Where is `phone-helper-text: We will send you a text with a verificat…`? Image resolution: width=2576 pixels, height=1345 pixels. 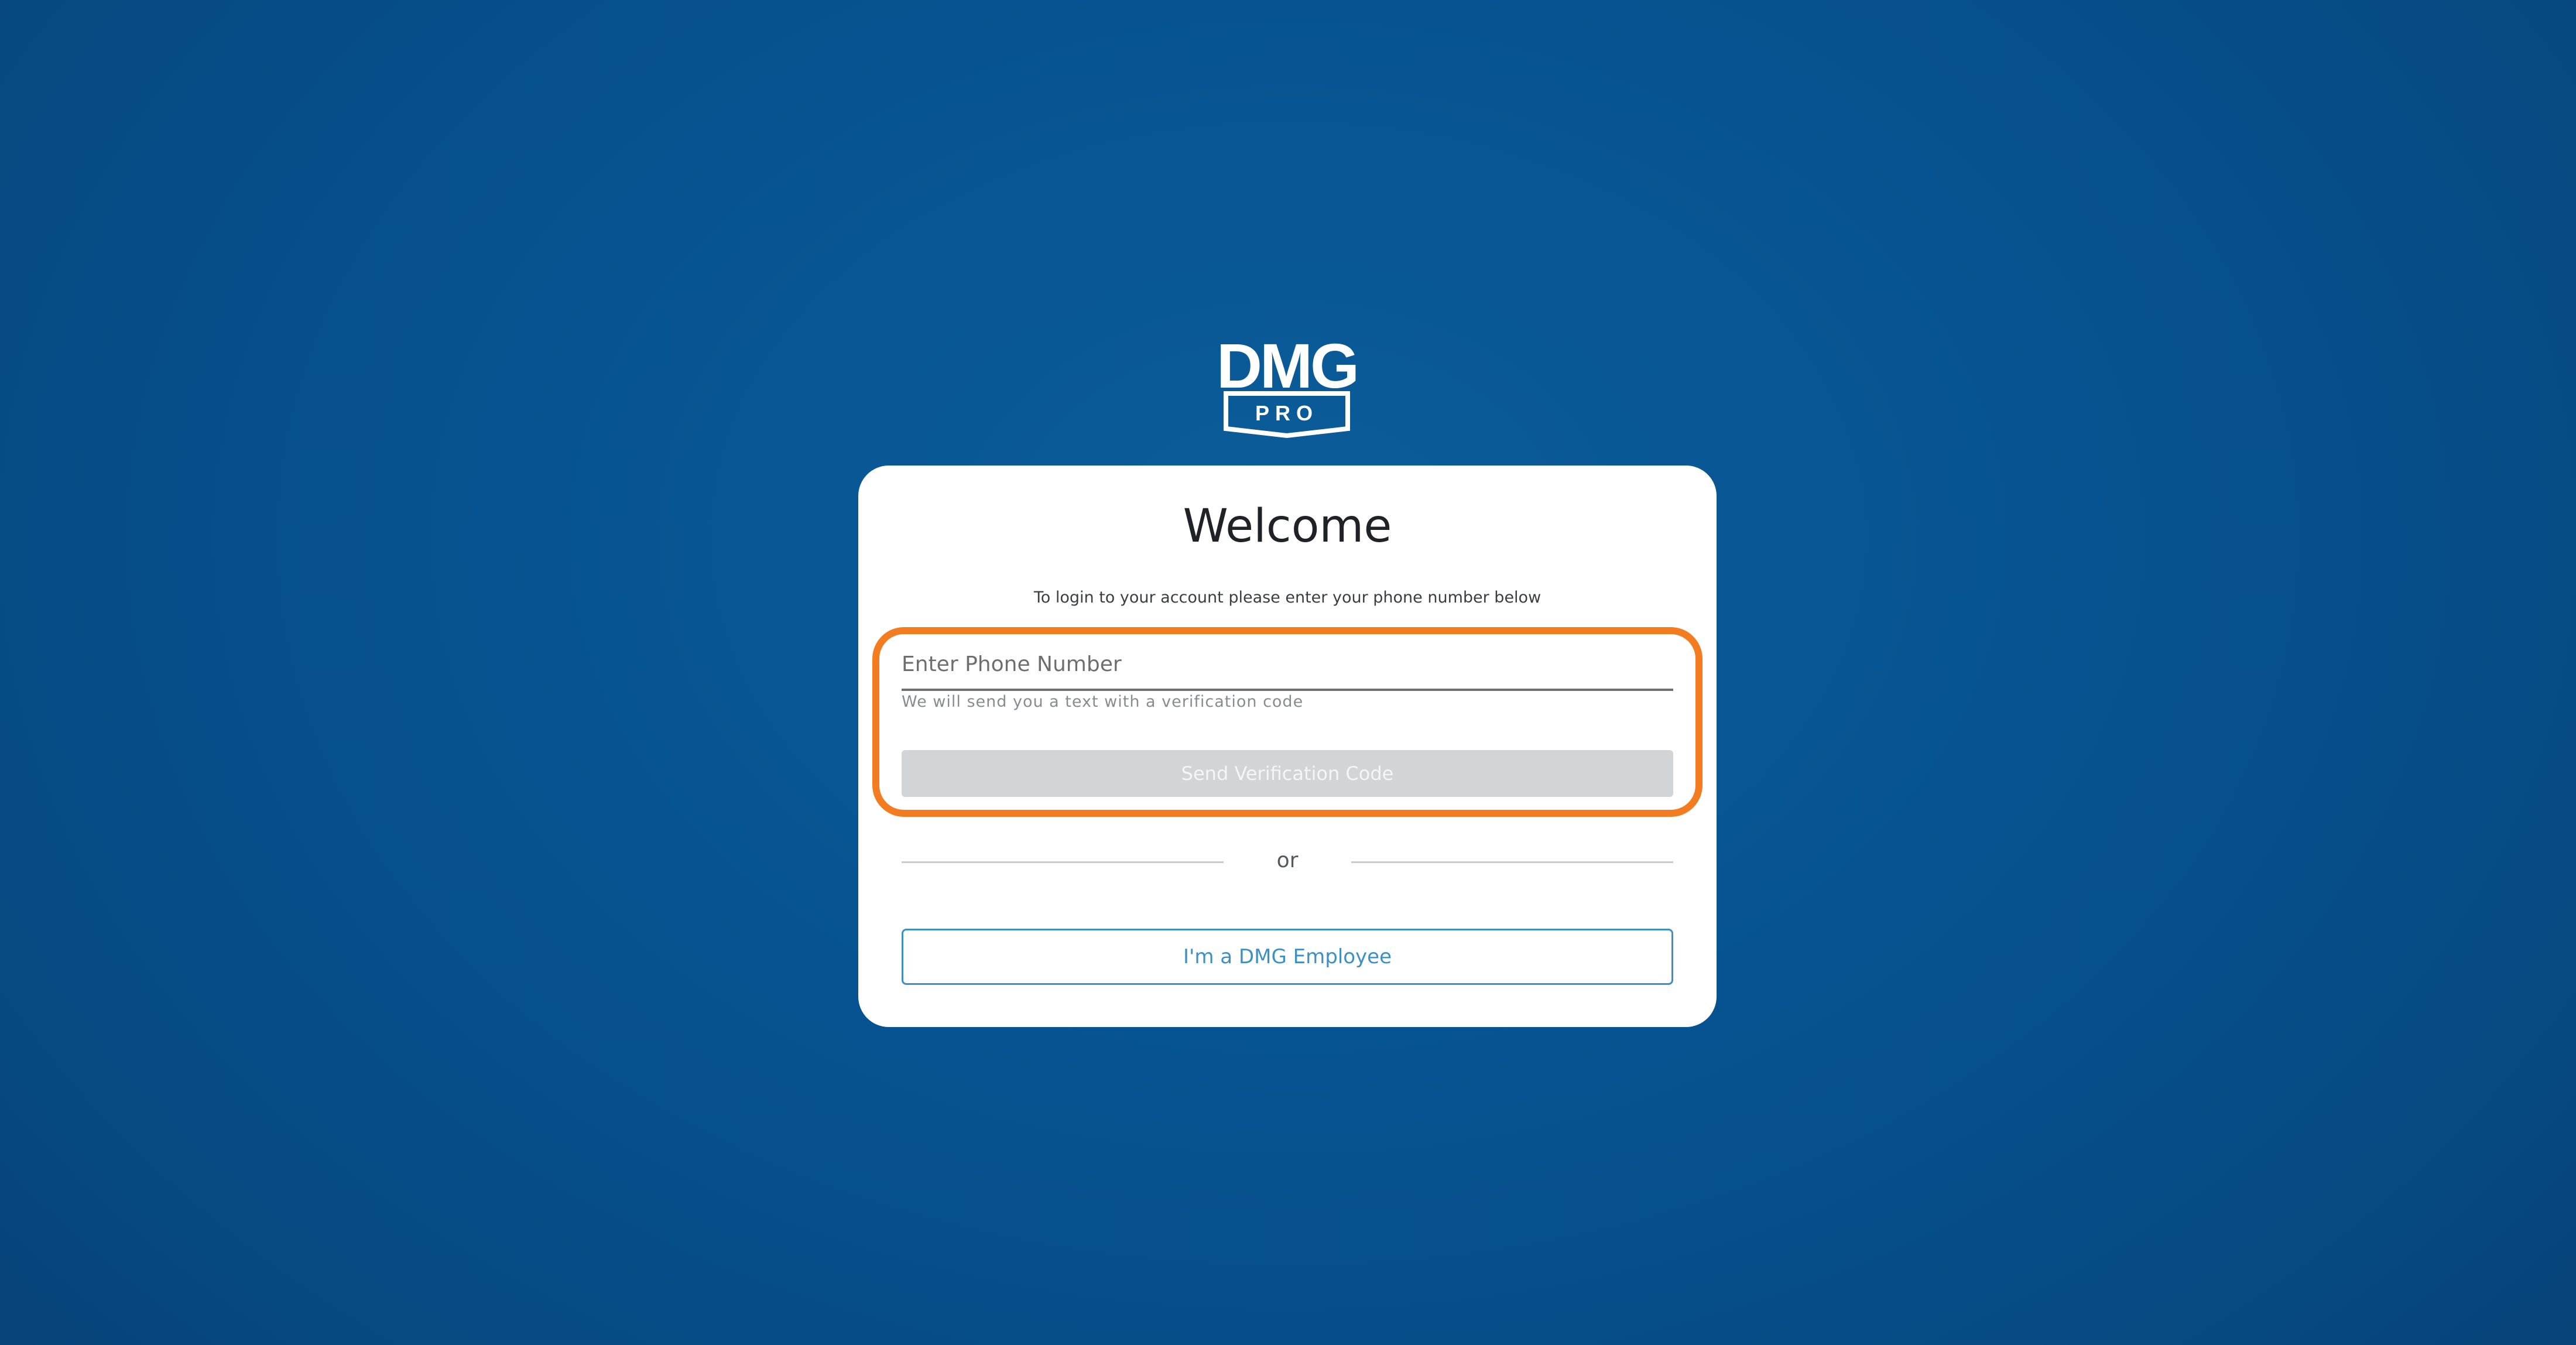 phone-helper-text: We will send you a text with a verificat… is located at coordinates (1103, 702).